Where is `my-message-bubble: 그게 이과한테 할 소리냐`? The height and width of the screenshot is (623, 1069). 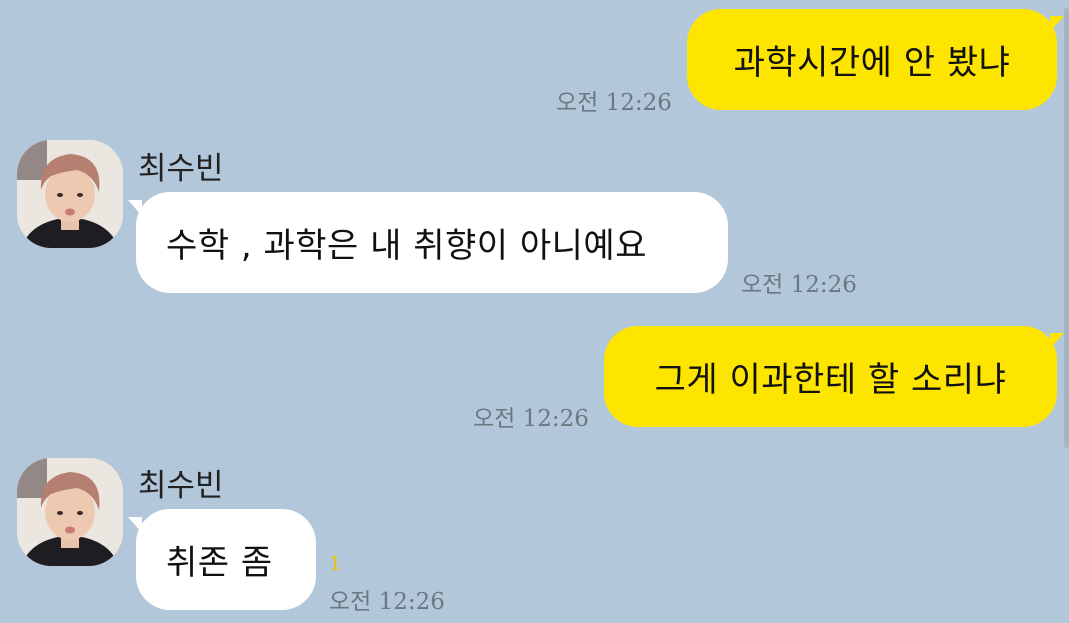
my-message-bubble: 그게 이과한테 할 소리냐 is located at coordinates (830, 376).